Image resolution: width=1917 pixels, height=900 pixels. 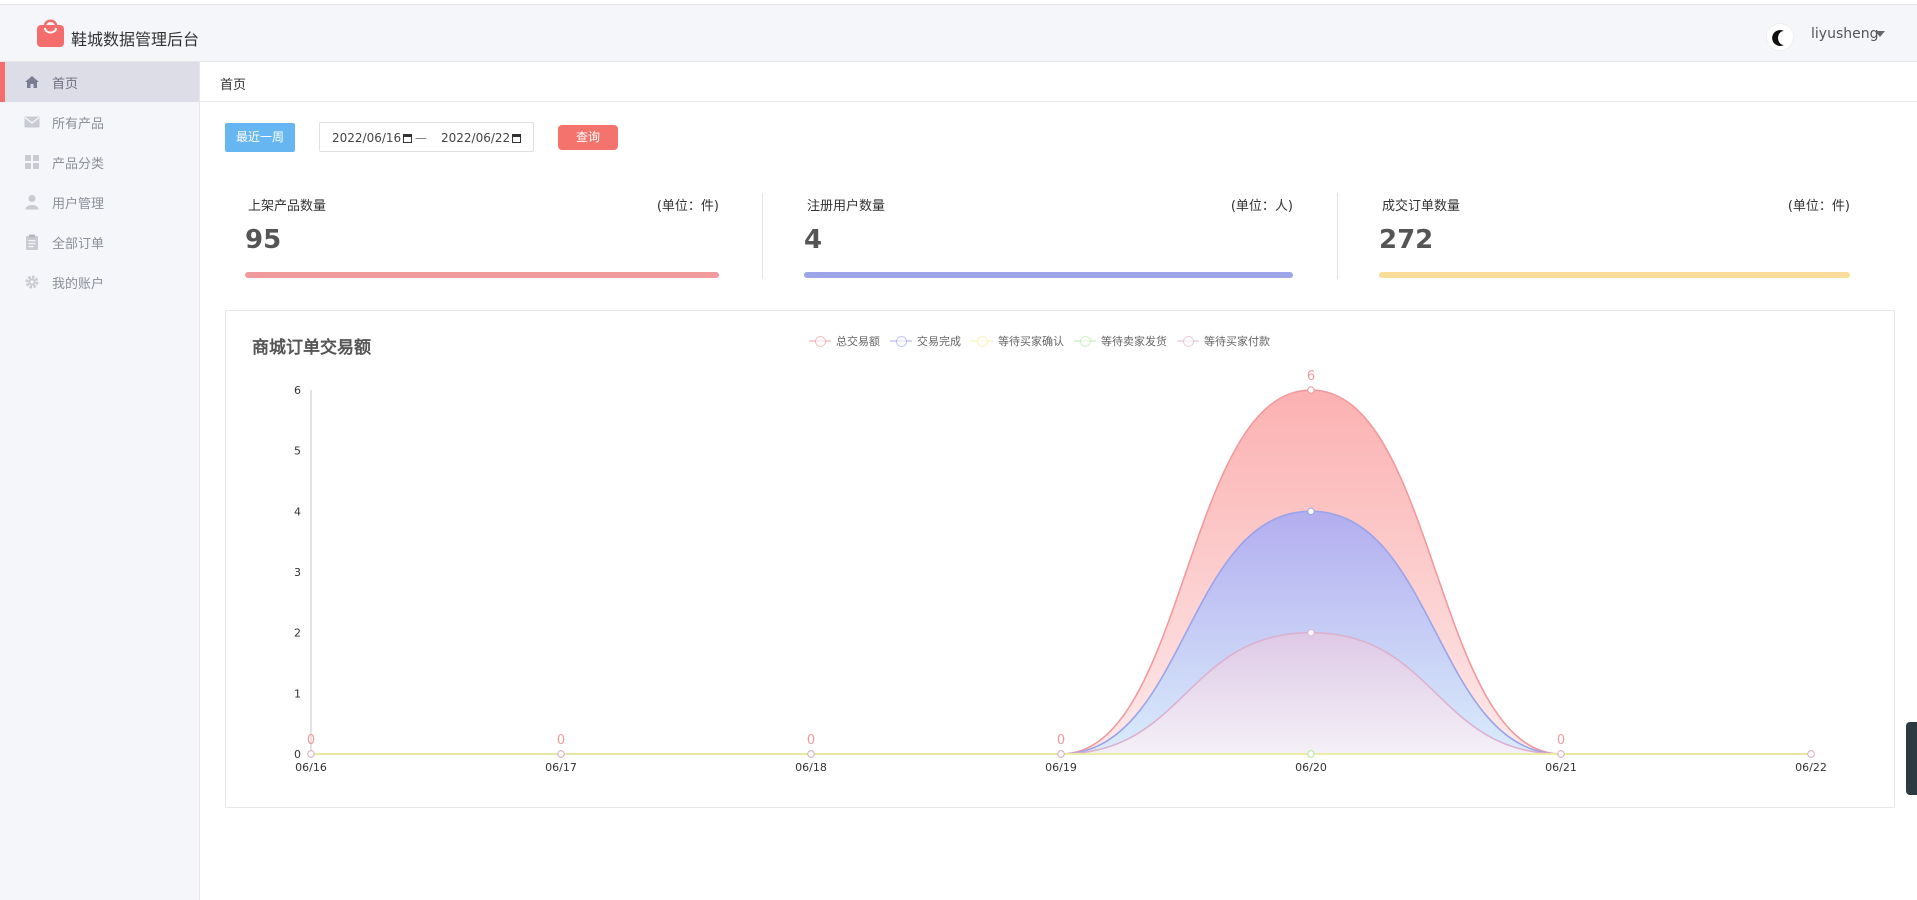 I want to click on legend-item: 总交易额, so click(x=844, y=341).